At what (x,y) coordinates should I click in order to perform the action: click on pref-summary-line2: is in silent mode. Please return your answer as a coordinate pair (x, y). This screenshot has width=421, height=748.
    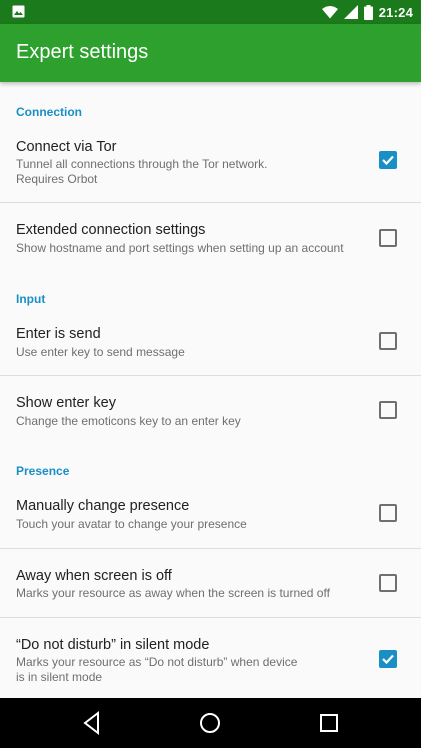
    Looking at the image, I should click on (59, 677).